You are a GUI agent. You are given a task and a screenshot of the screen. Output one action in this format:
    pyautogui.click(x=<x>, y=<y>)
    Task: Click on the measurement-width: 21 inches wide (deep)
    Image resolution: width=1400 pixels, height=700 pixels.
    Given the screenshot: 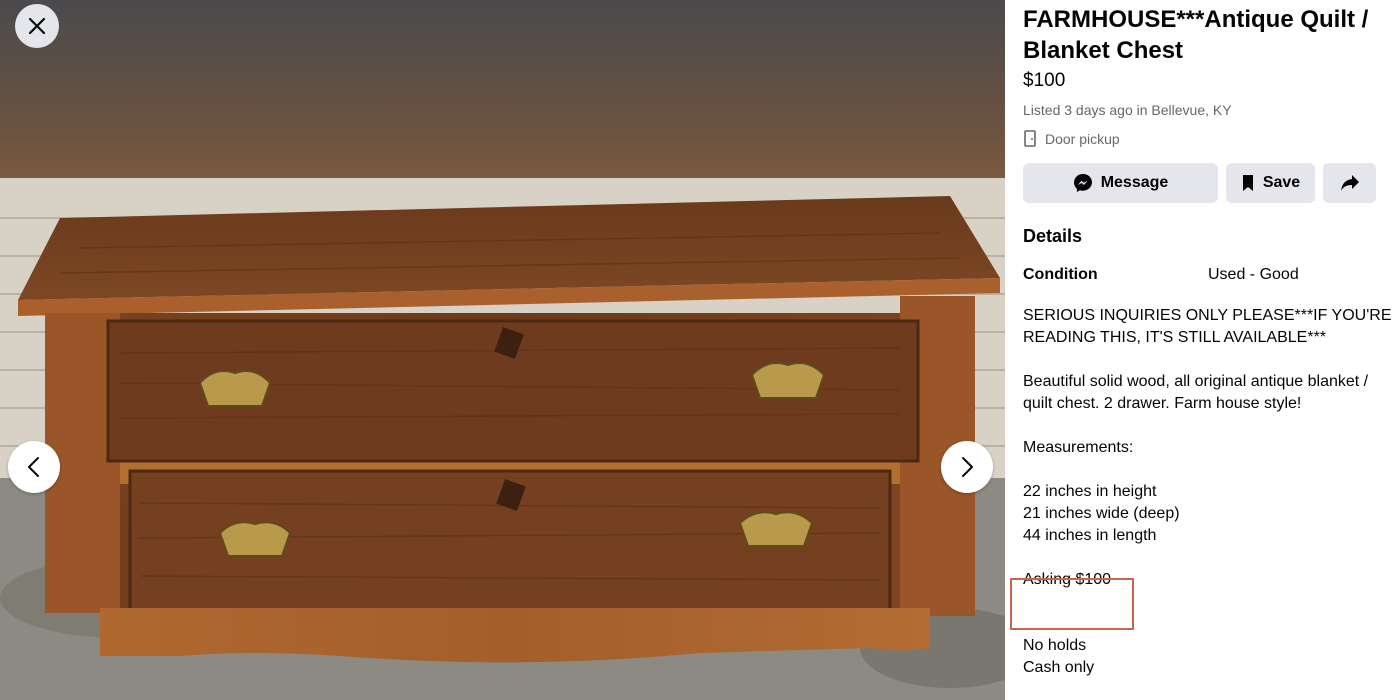 What is the action you would take?
    pyautogui.click(x=1101, y=513)
    